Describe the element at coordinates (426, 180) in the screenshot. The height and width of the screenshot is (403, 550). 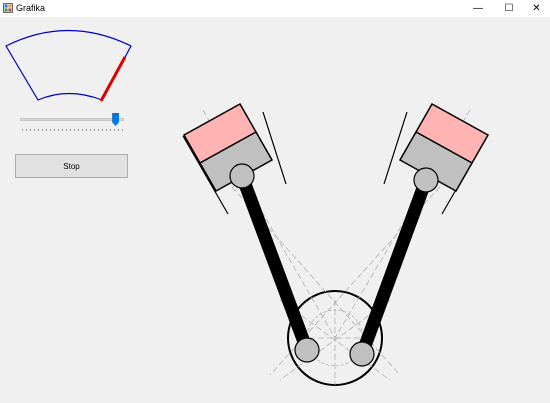
I see `right-wrist-pin` at that location.